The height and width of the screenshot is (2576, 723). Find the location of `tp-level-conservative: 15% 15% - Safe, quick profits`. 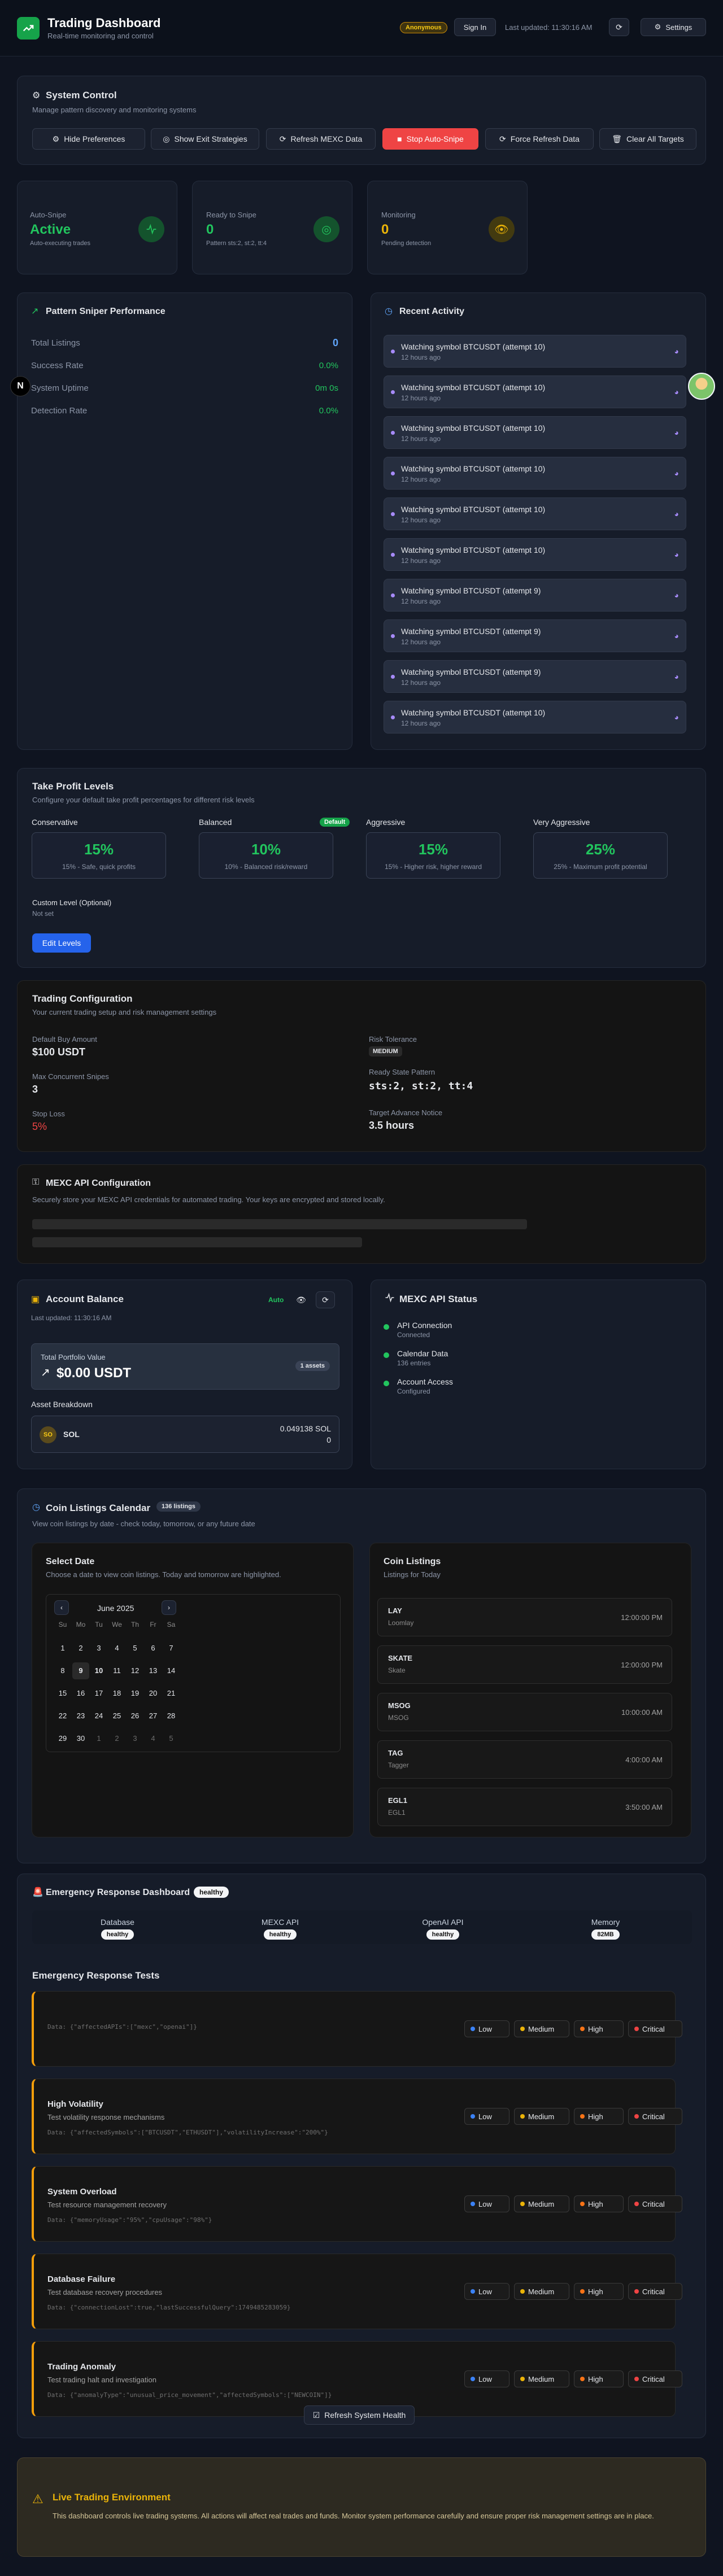

tp-level-conservative: 15% 15% - Safe, quick profits is located at coordinates (99, 855).